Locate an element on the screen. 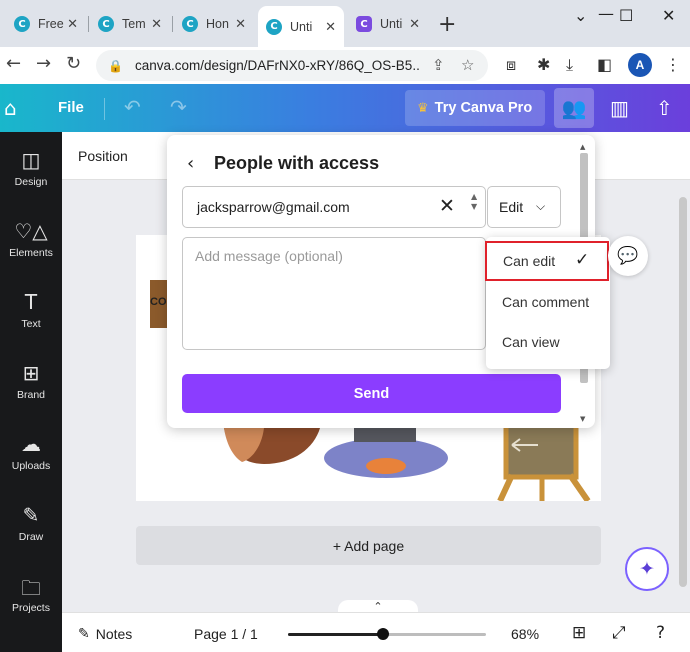 This screenshot has height=652, width=690. add-page-button: + Add page is located at coordinates (368, 545).